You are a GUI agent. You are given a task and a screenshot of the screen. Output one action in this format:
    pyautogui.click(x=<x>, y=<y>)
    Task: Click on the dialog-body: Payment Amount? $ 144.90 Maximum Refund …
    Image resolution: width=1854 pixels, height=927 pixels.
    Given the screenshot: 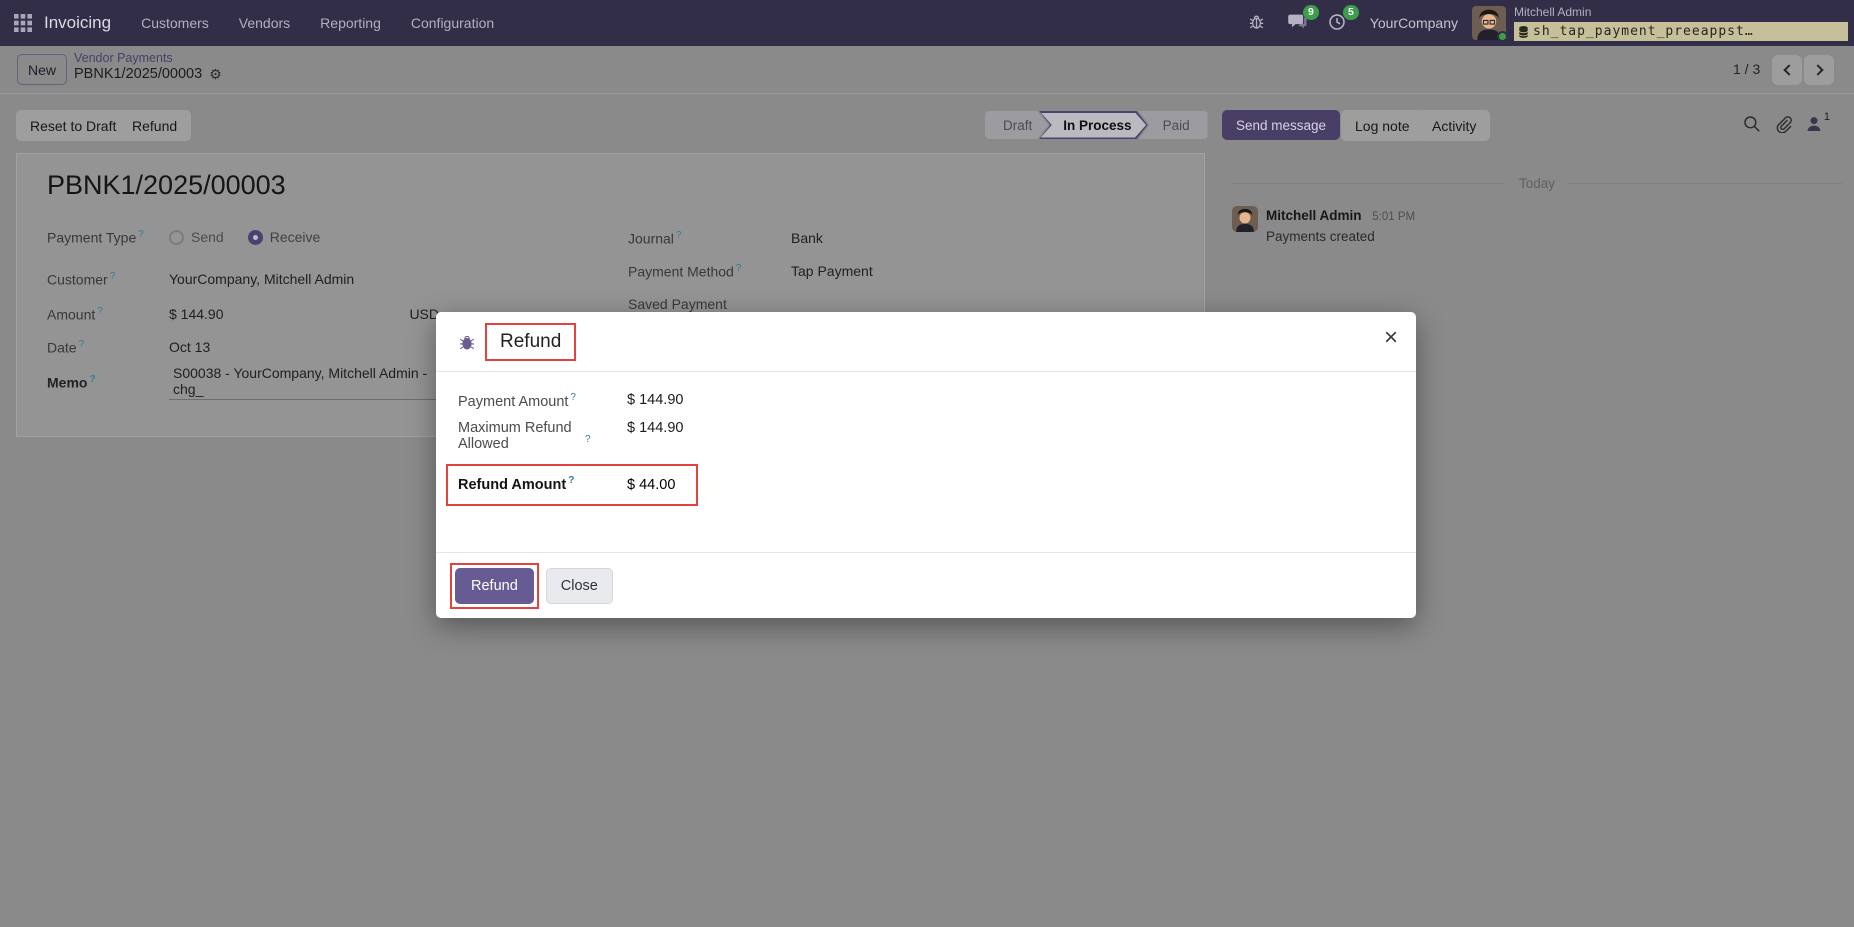 What is the action you would take?
    pyautogui.click(x=926, y=439)
    